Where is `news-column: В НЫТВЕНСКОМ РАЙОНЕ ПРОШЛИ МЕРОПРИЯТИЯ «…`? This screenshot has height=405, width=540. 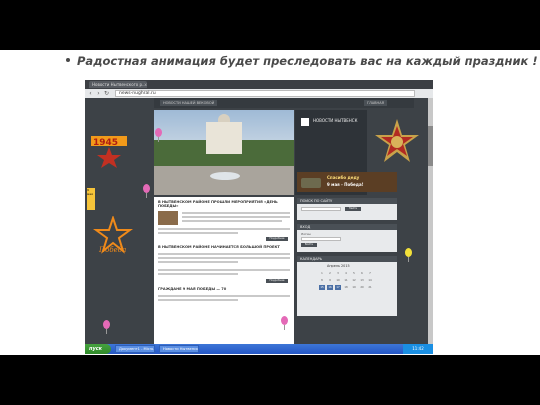 news-column: В НЫТВЕНСКОМ РАЙОНЕ ПРОШЛИ МЕРОПРИЯТИЯ «… is located at coordinates (224, 270).